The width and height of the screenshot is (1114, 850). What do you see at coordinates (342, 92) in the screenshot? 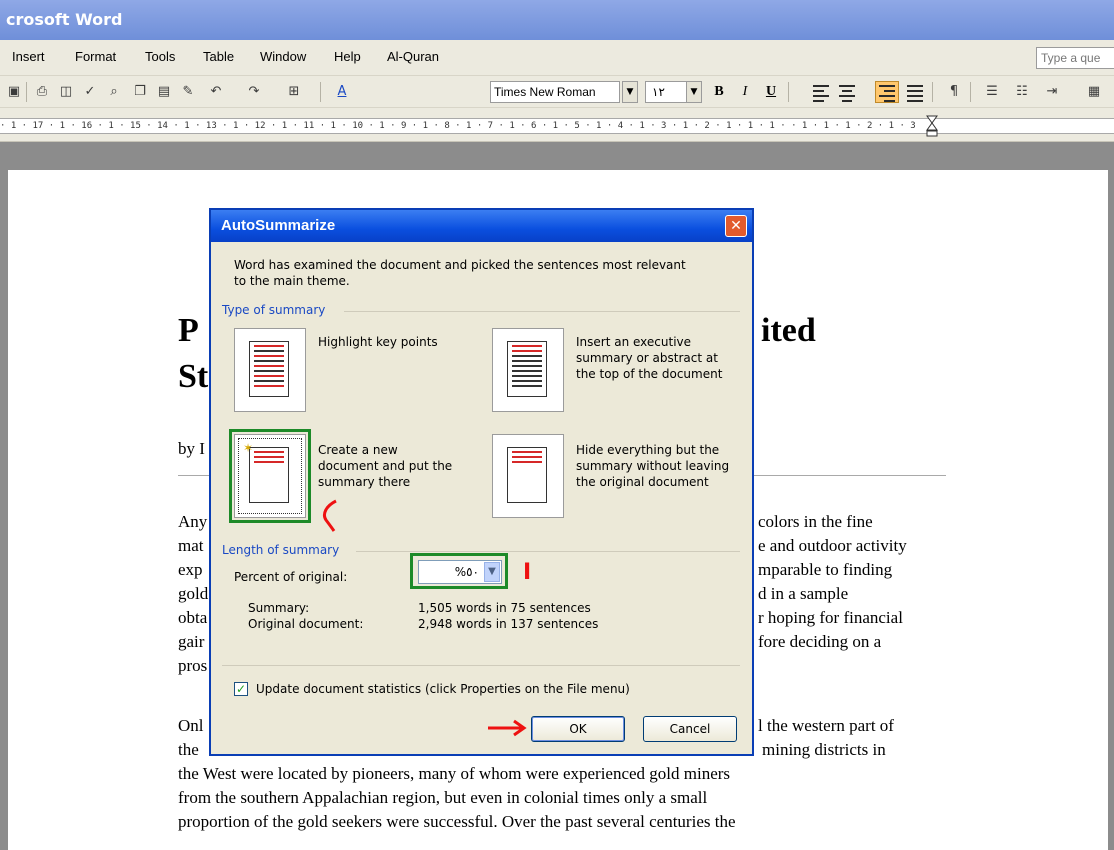
I see `styles-icon: A` at bounding box center [342, 92].